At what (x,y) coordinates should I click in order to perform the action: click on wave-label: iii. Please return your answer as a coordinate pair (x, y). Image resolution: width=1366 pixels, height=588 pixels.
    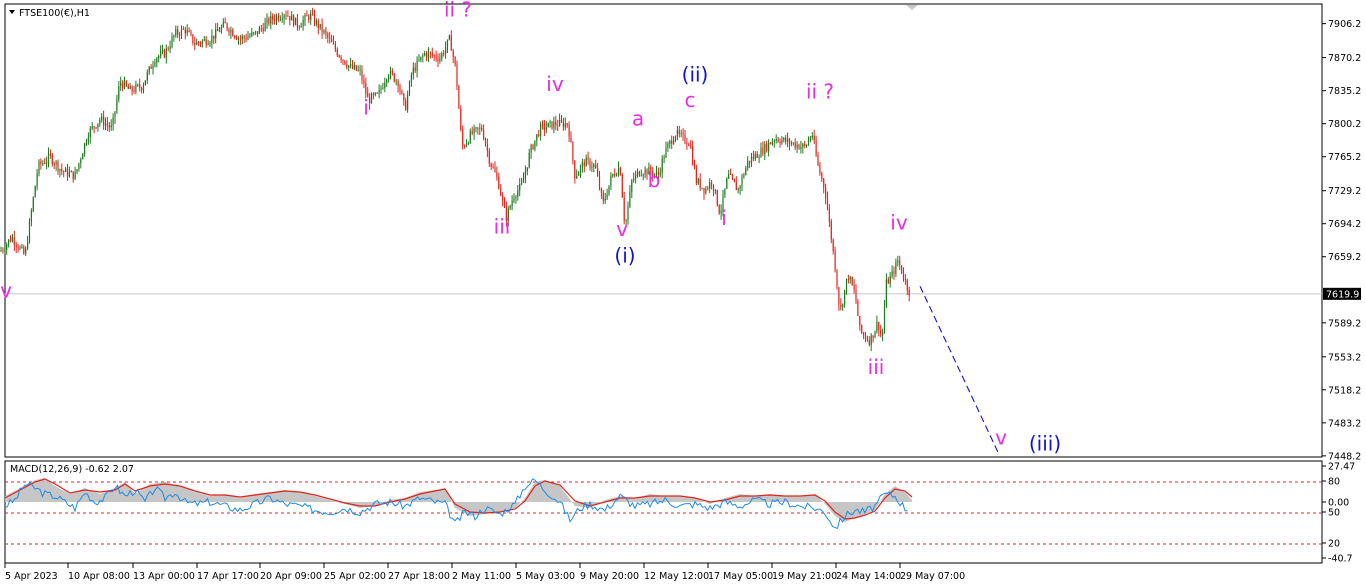
    Looking at the image, I should click on (876, 367).